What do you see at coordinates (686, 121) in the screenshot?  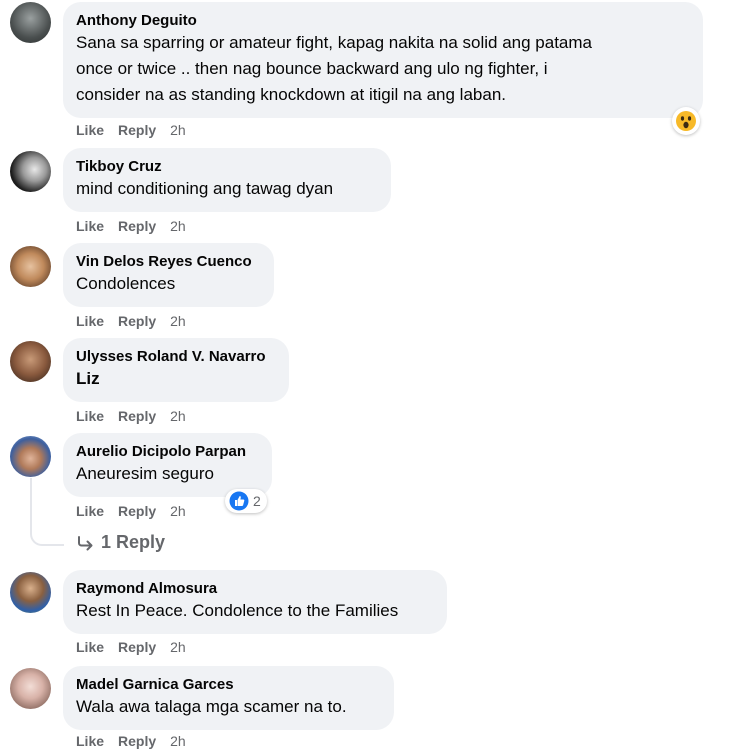 I see `wow-reaction-icon` at bounding box center [686, 121].